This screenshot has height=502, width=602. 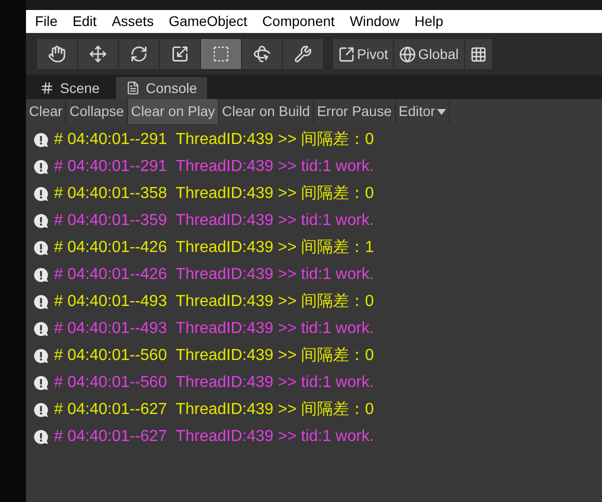 I want to click on console-toolbar-button: Clear on Play, so click(x=173, y=111).